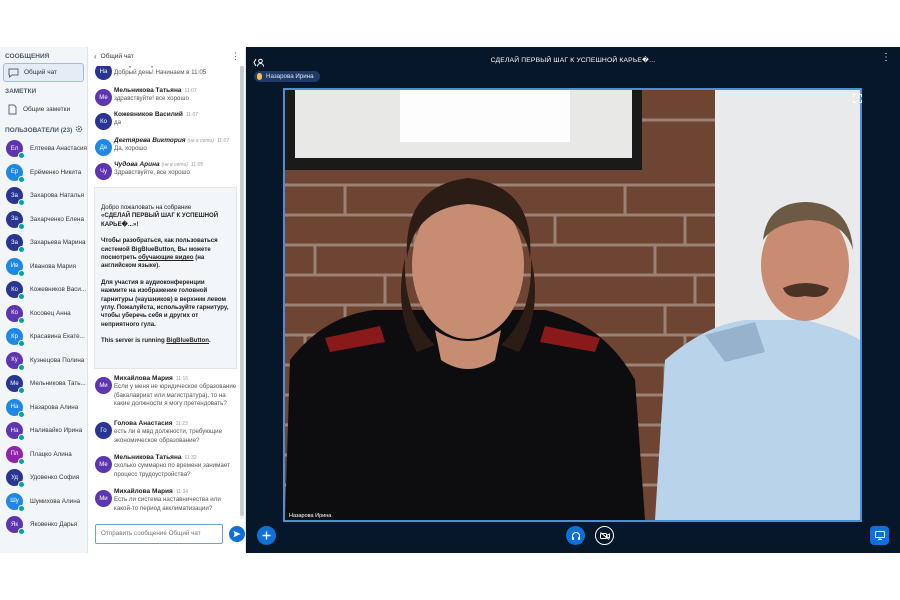 The width and height of the screenshot is (900, 600). I want to click on gear-icon, so click(79, 130).